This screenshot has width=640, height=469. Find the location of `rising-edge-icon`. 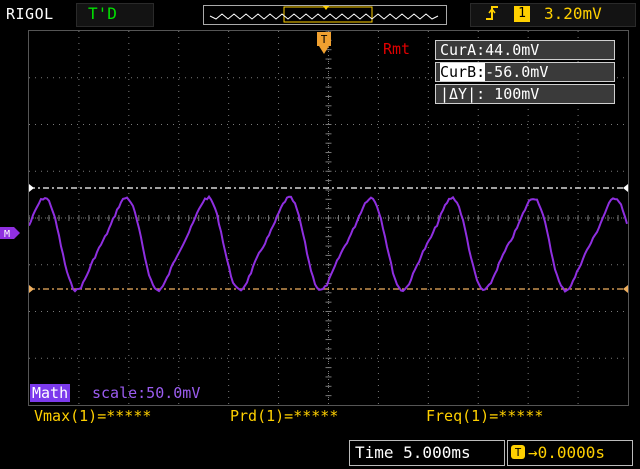

rising-edge-icon is located at coordinates (492, 15).